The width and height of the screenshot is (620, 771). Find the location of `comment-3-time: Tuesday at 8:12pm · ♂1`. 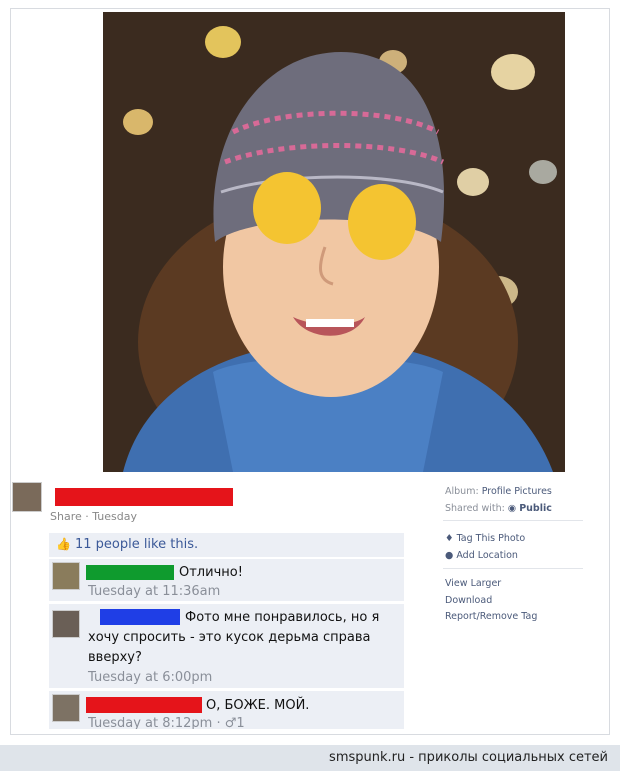

comment-3-time: Tuesday at 8:12pm · ♂1 is located at coordinates (166, 722).